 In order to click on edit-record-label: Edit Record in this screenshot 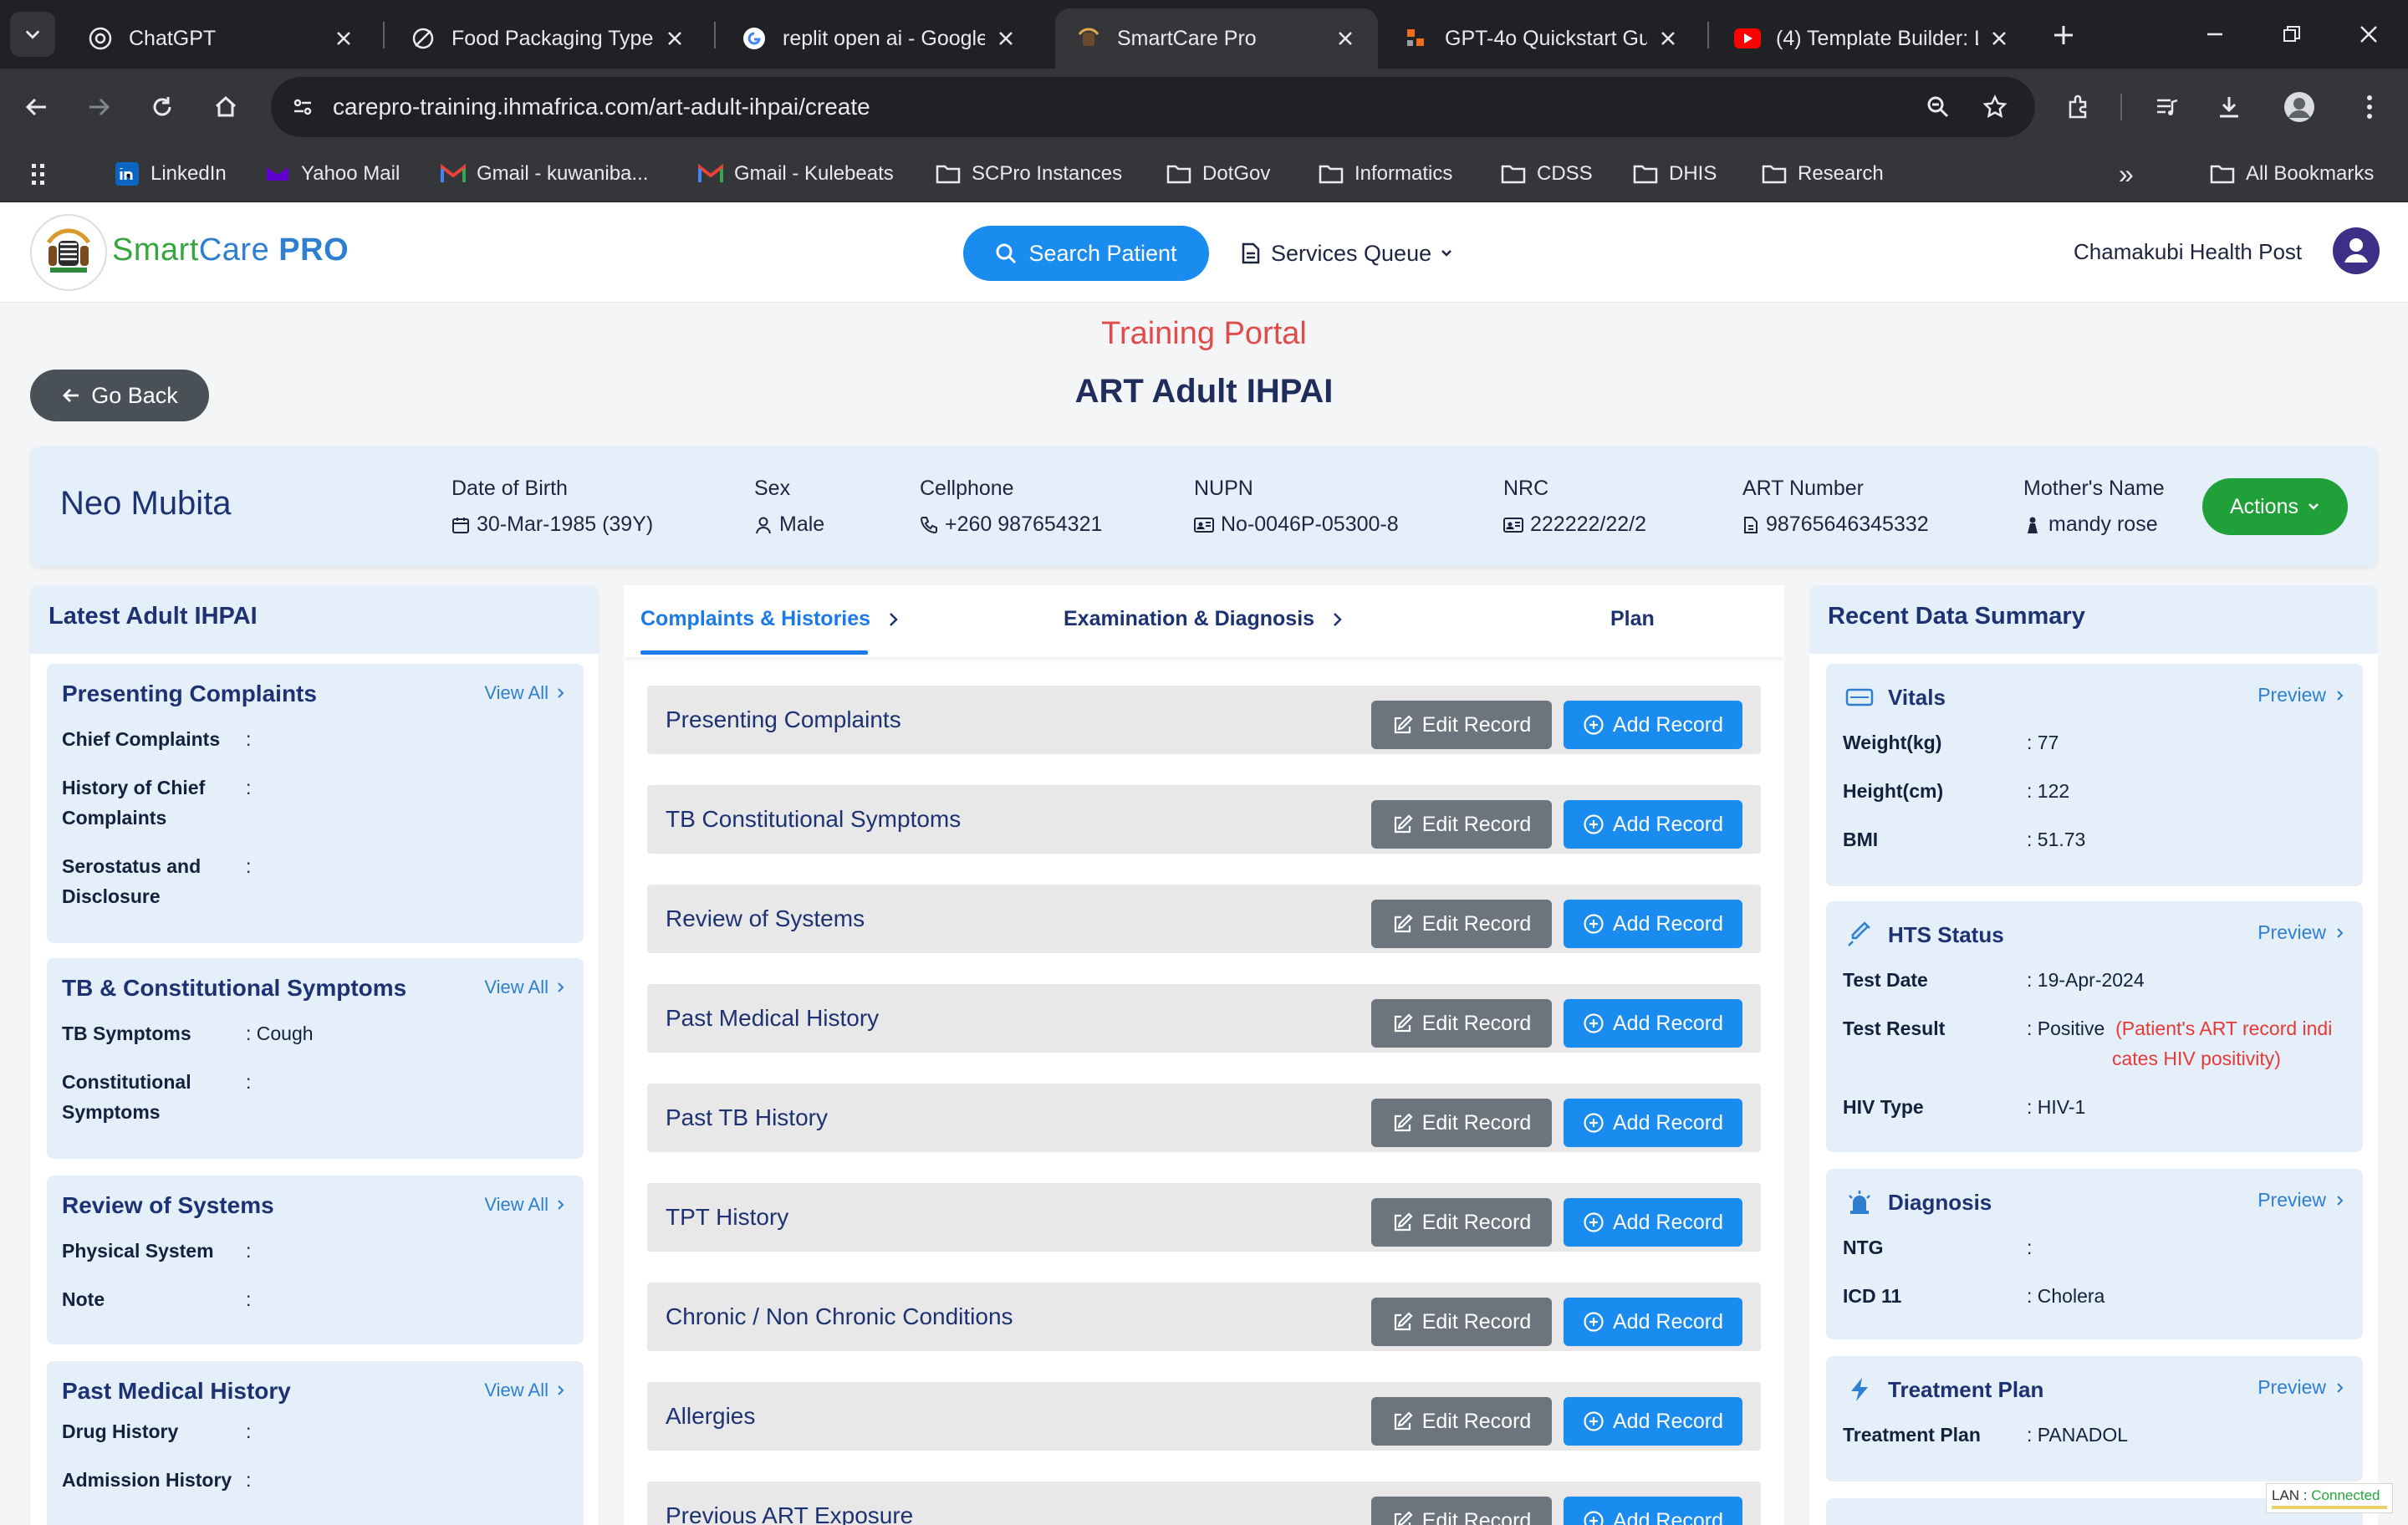, I will do `click(1476, 1516)`.